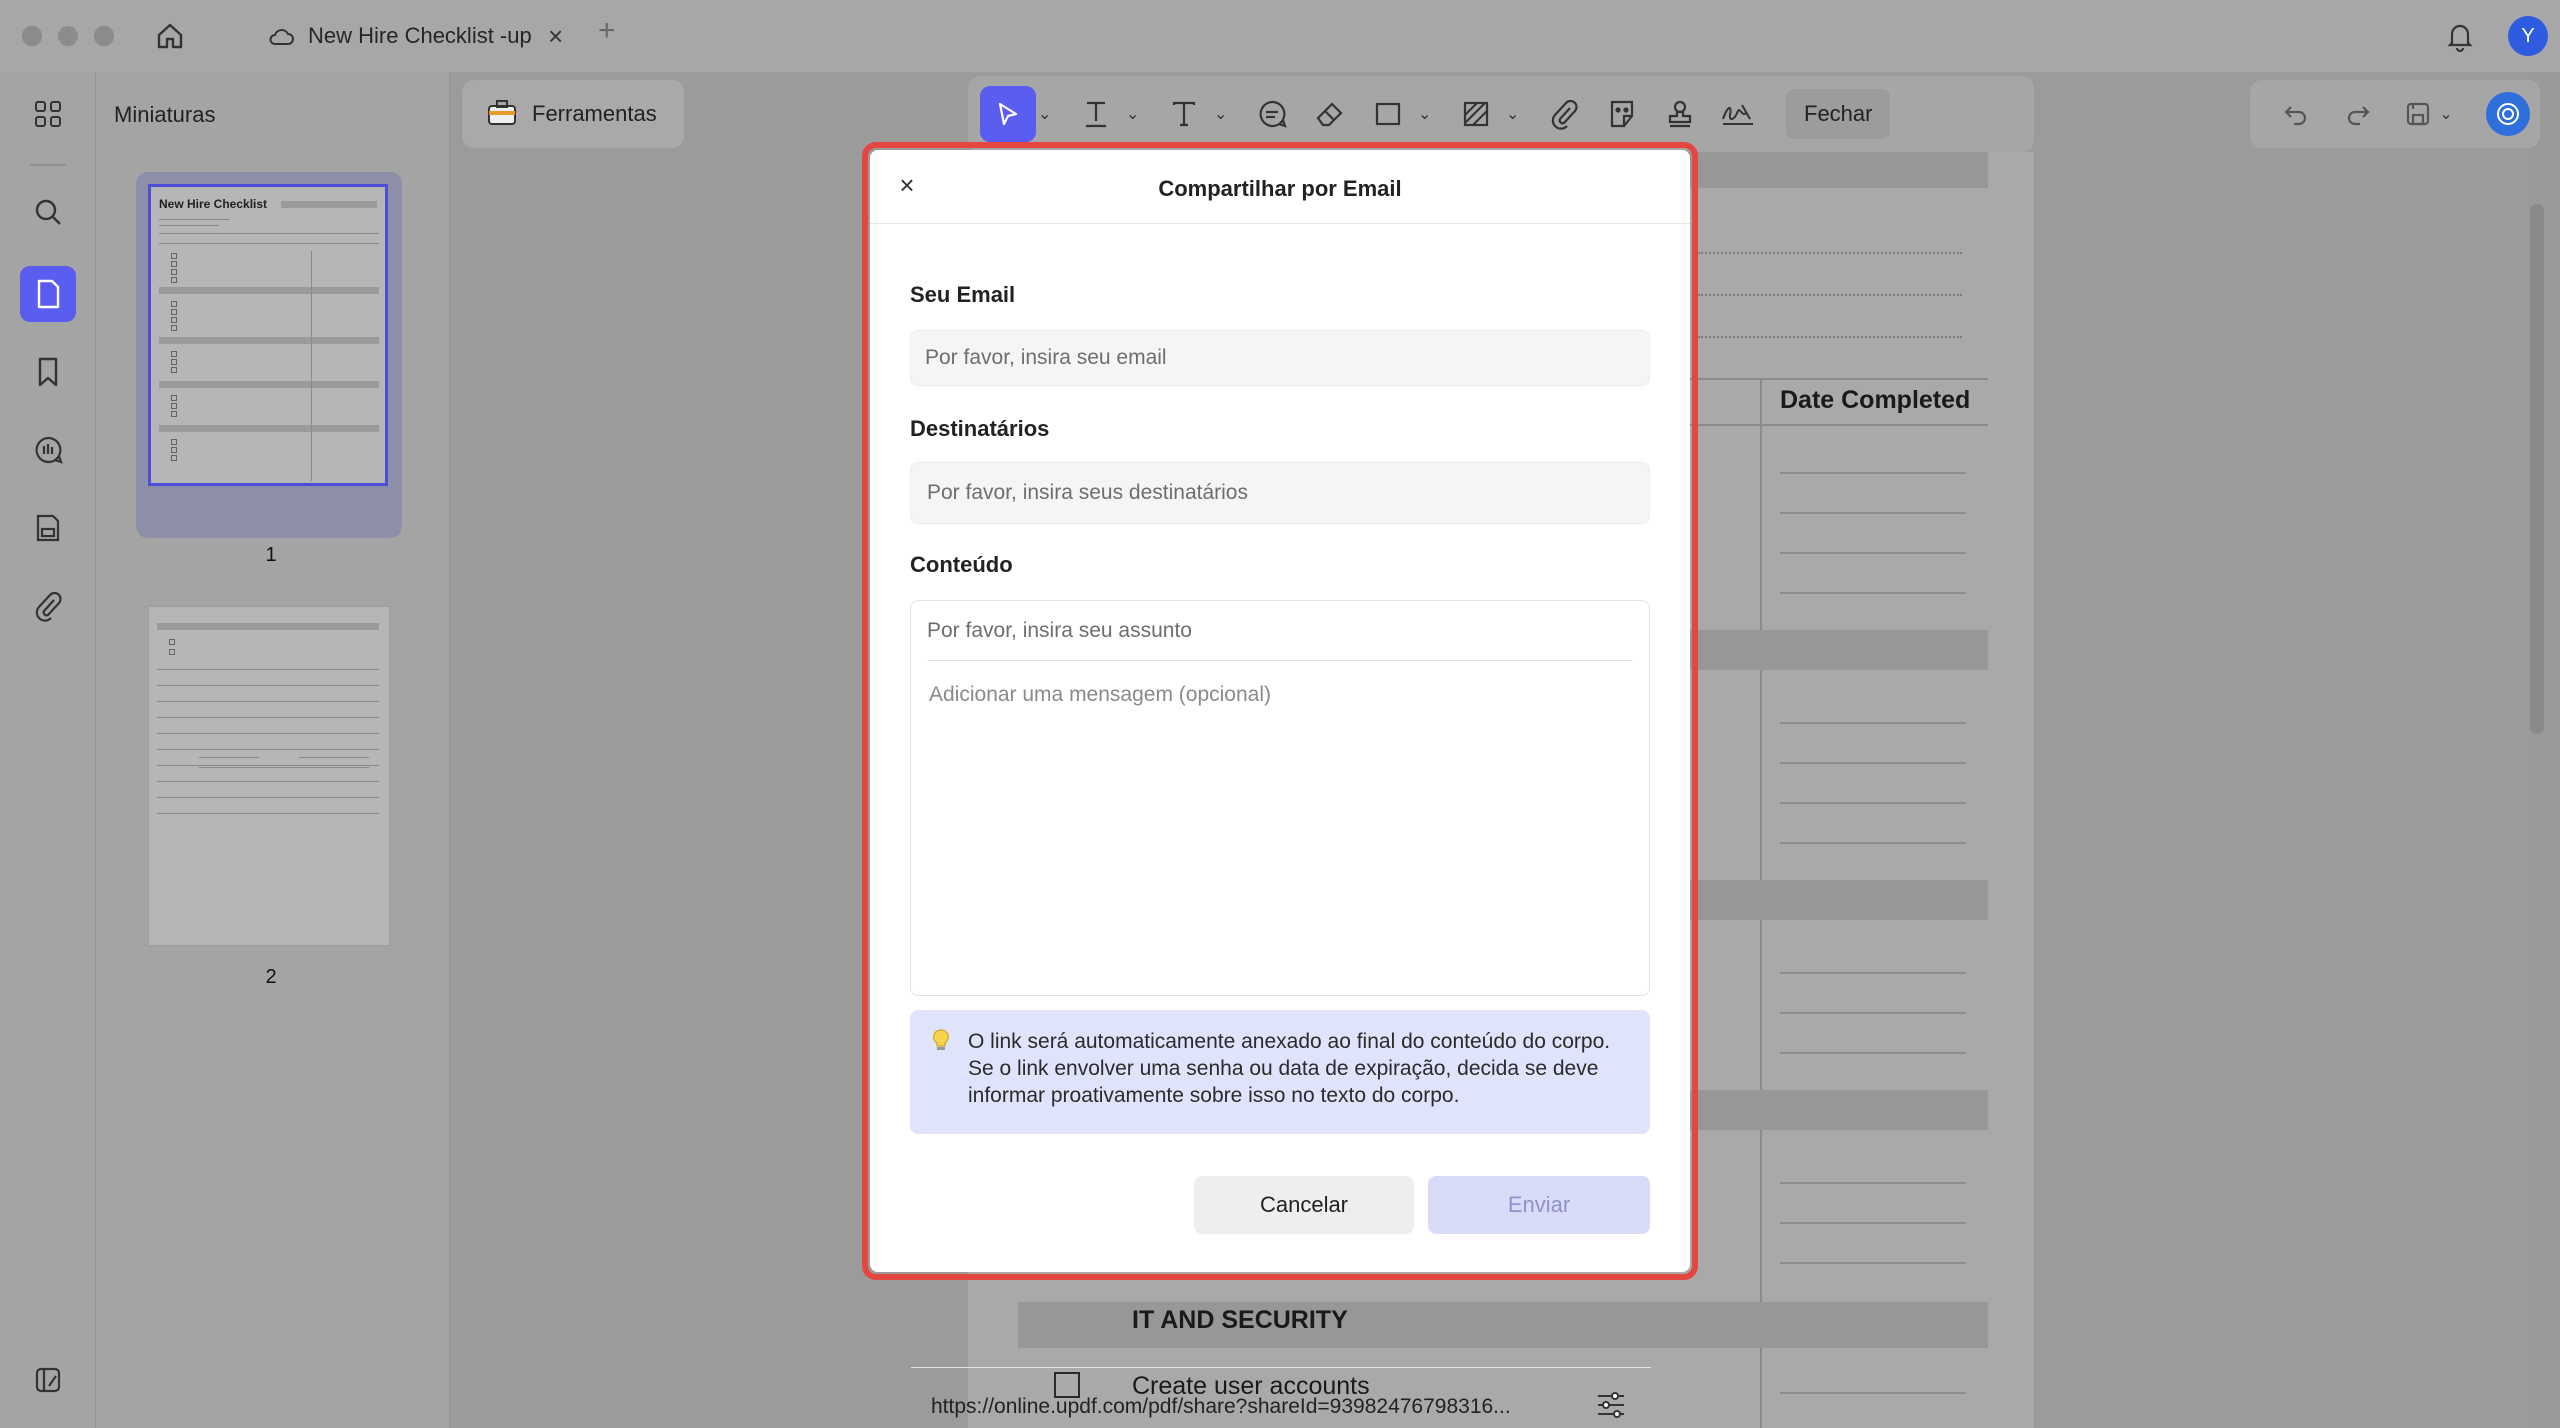  I want to click on content-label: Conteúdo, so click(961, 564).